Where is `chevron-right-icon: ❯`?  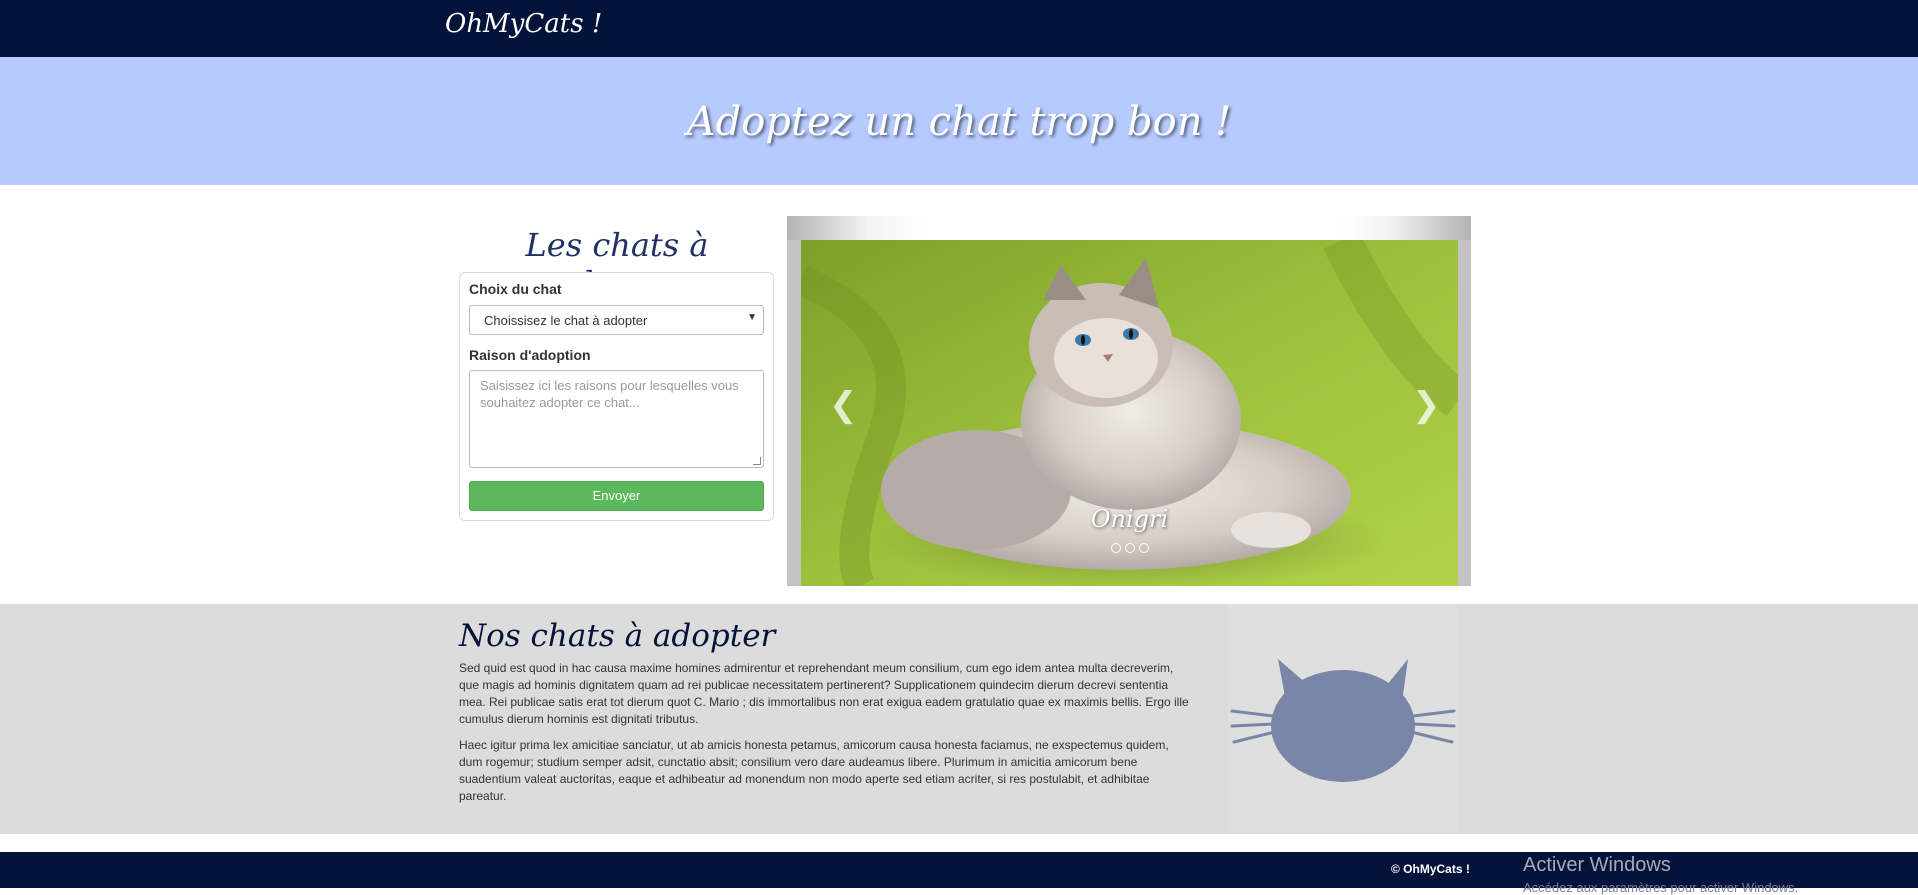
chevron-right-icon: ❯ is located at coordinates (1426, 405).